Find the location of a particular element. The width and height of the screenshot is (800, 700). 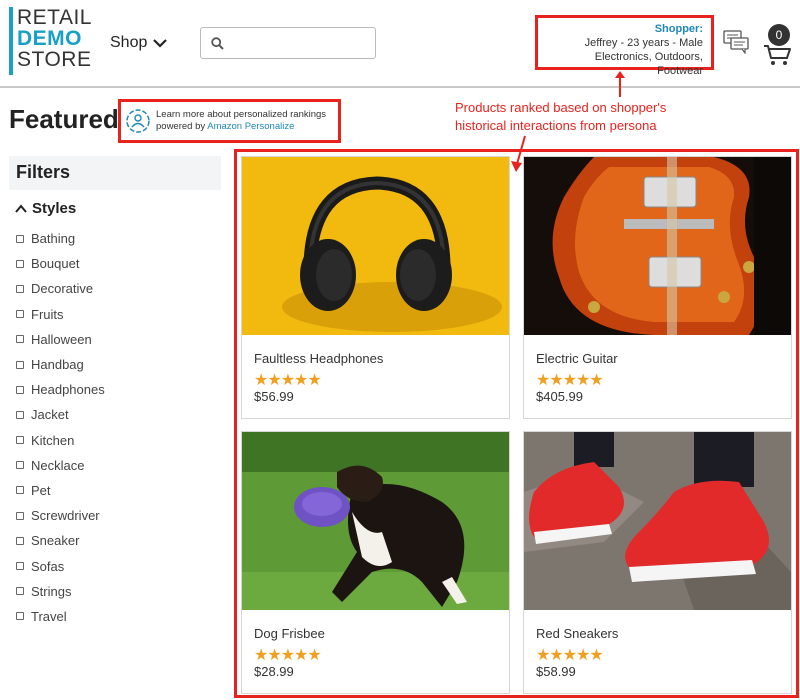

filter-label: Handbag is located at coordinates (57, 365).